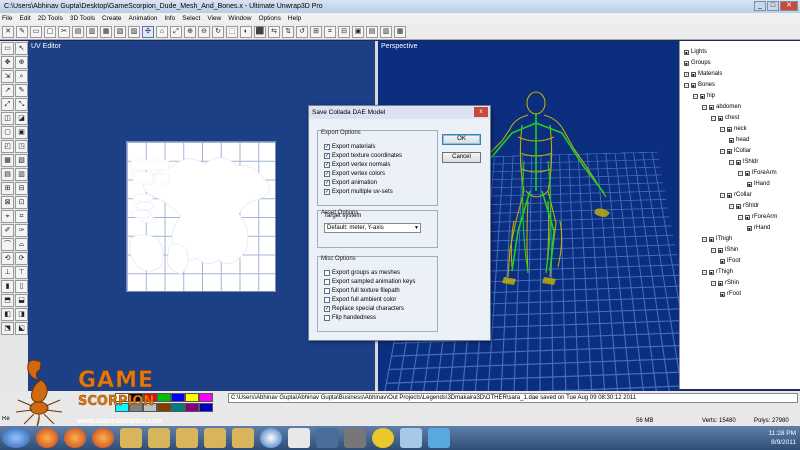 The width and height of the screenshot is (800, 450). I want to click on left-tool-button: ⤡, so click(21, 104).